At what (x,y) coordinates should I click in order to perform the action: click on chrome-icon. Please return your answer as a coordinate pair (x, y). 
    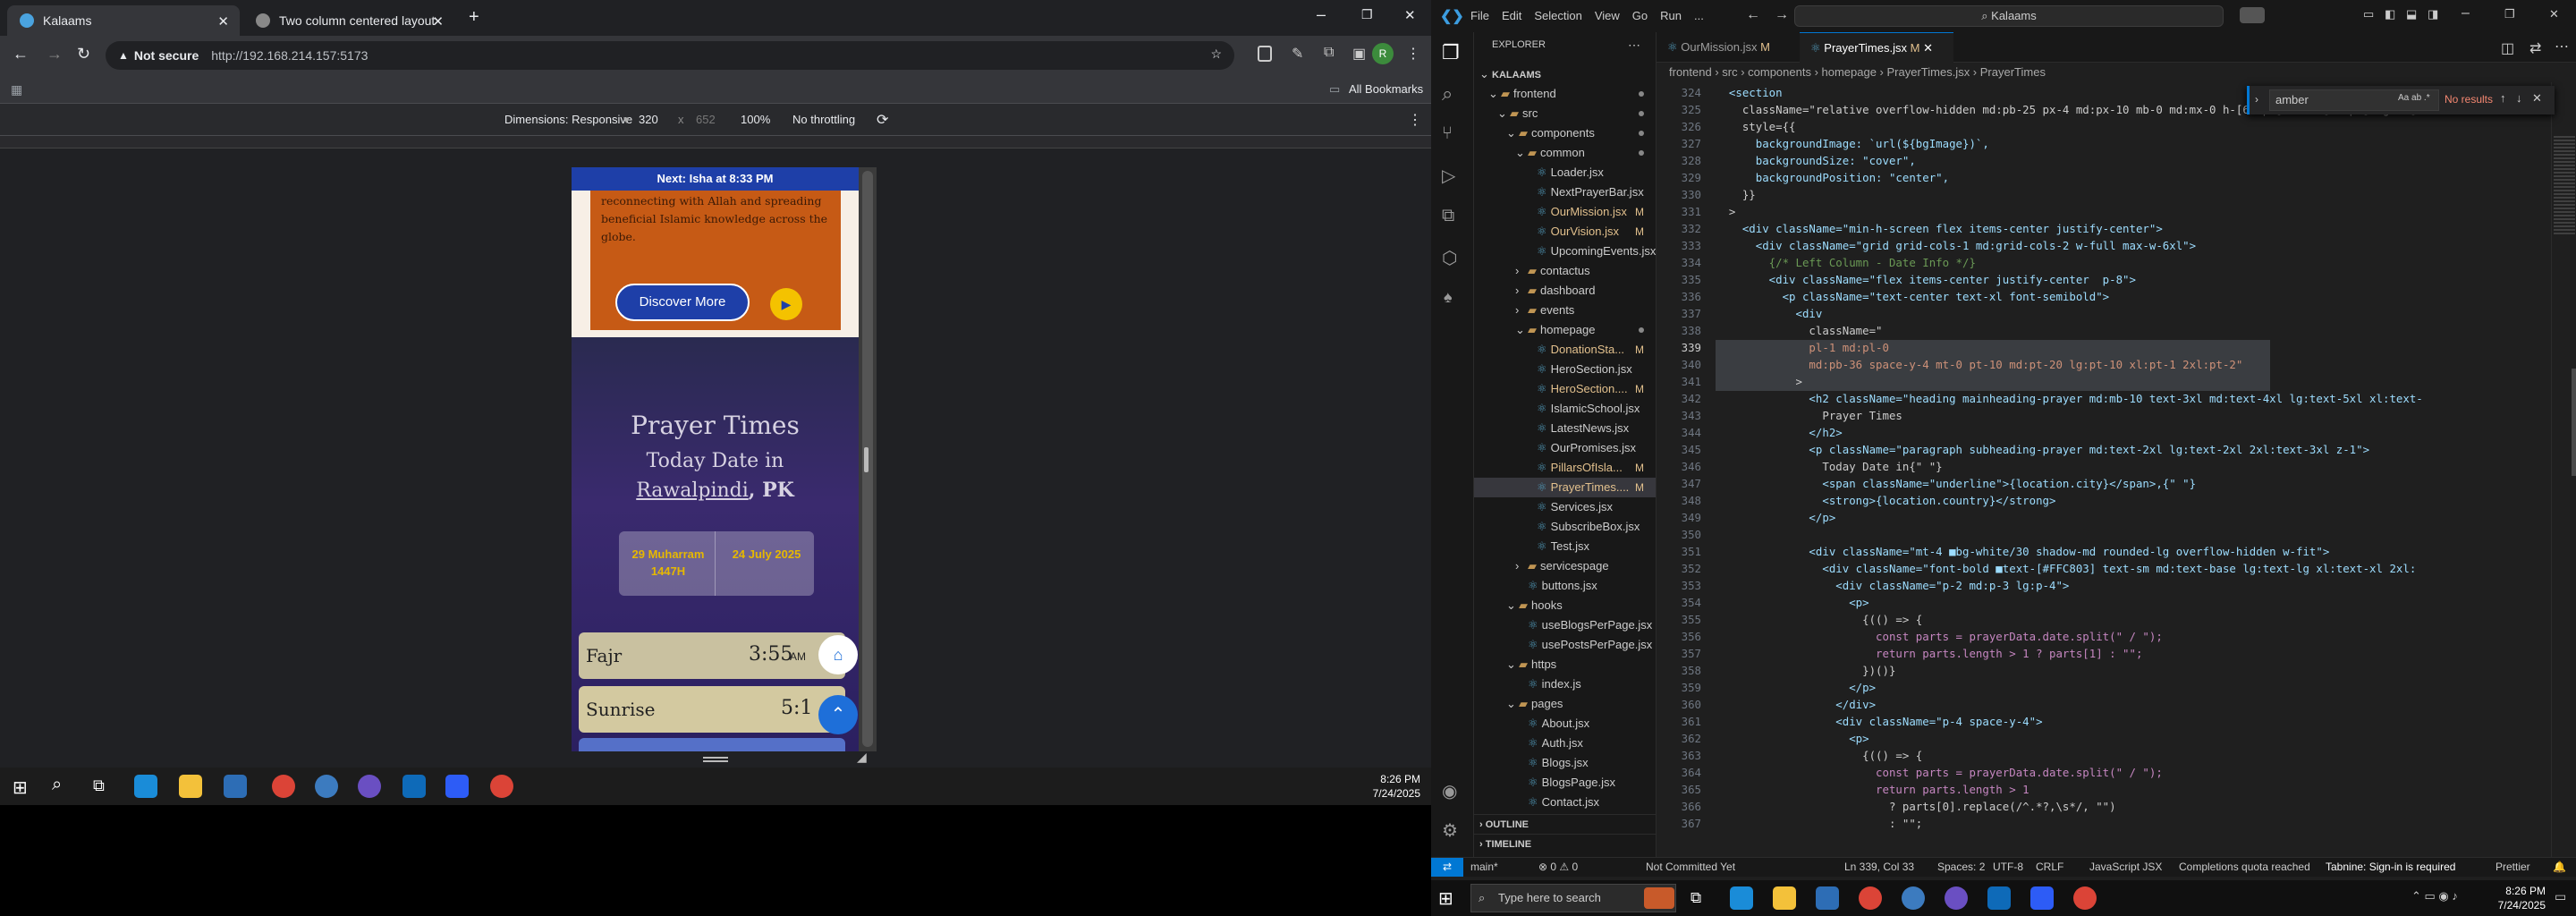
    Looking at the image, I should click on (1870, 898).